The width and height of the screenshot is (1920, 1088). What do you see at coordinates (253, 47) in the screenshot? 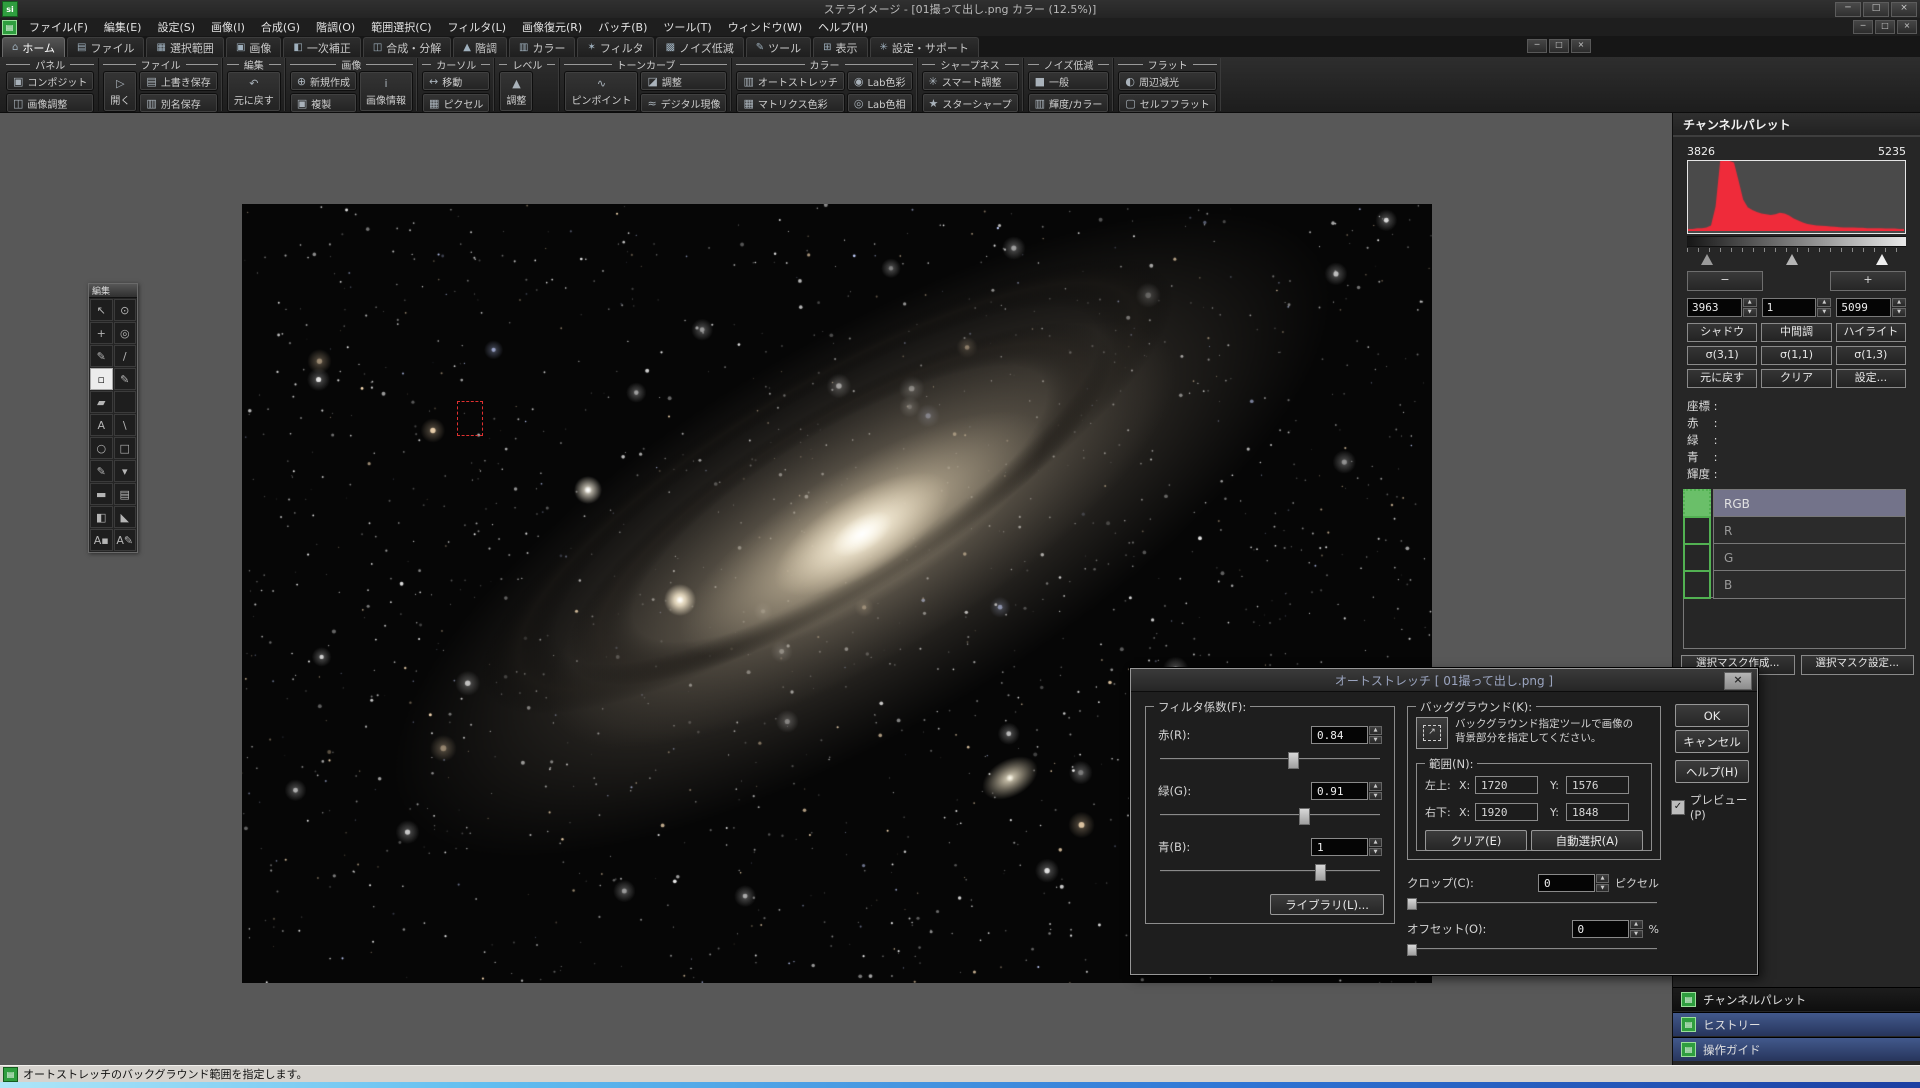
I see `tab-画像: ▣ 画像` at bounding box center [253, 47].